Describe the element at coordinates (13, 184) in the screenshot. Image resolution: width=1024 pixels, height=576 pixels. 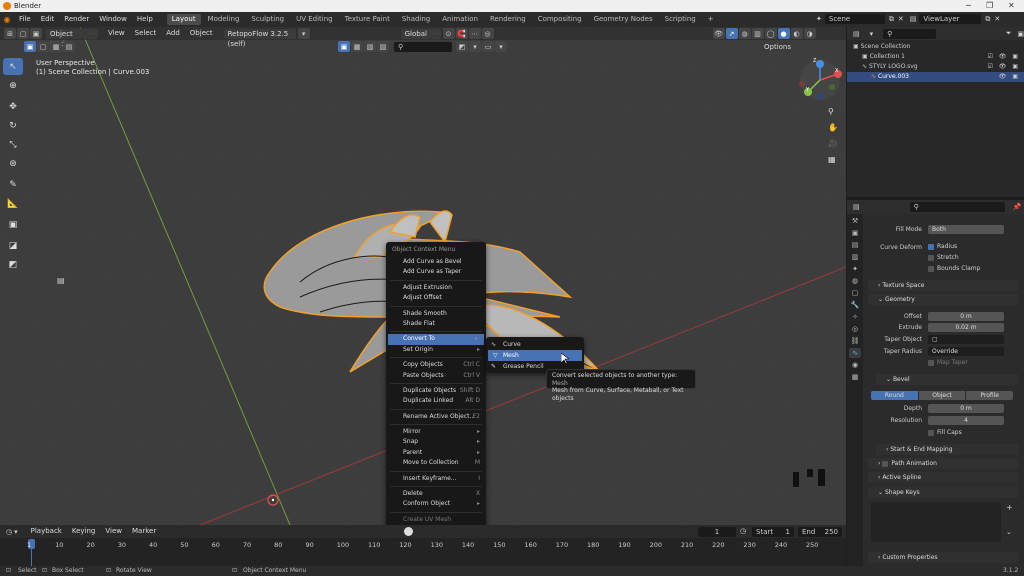
I see `annotate-tool-icon: ✎` at that location.